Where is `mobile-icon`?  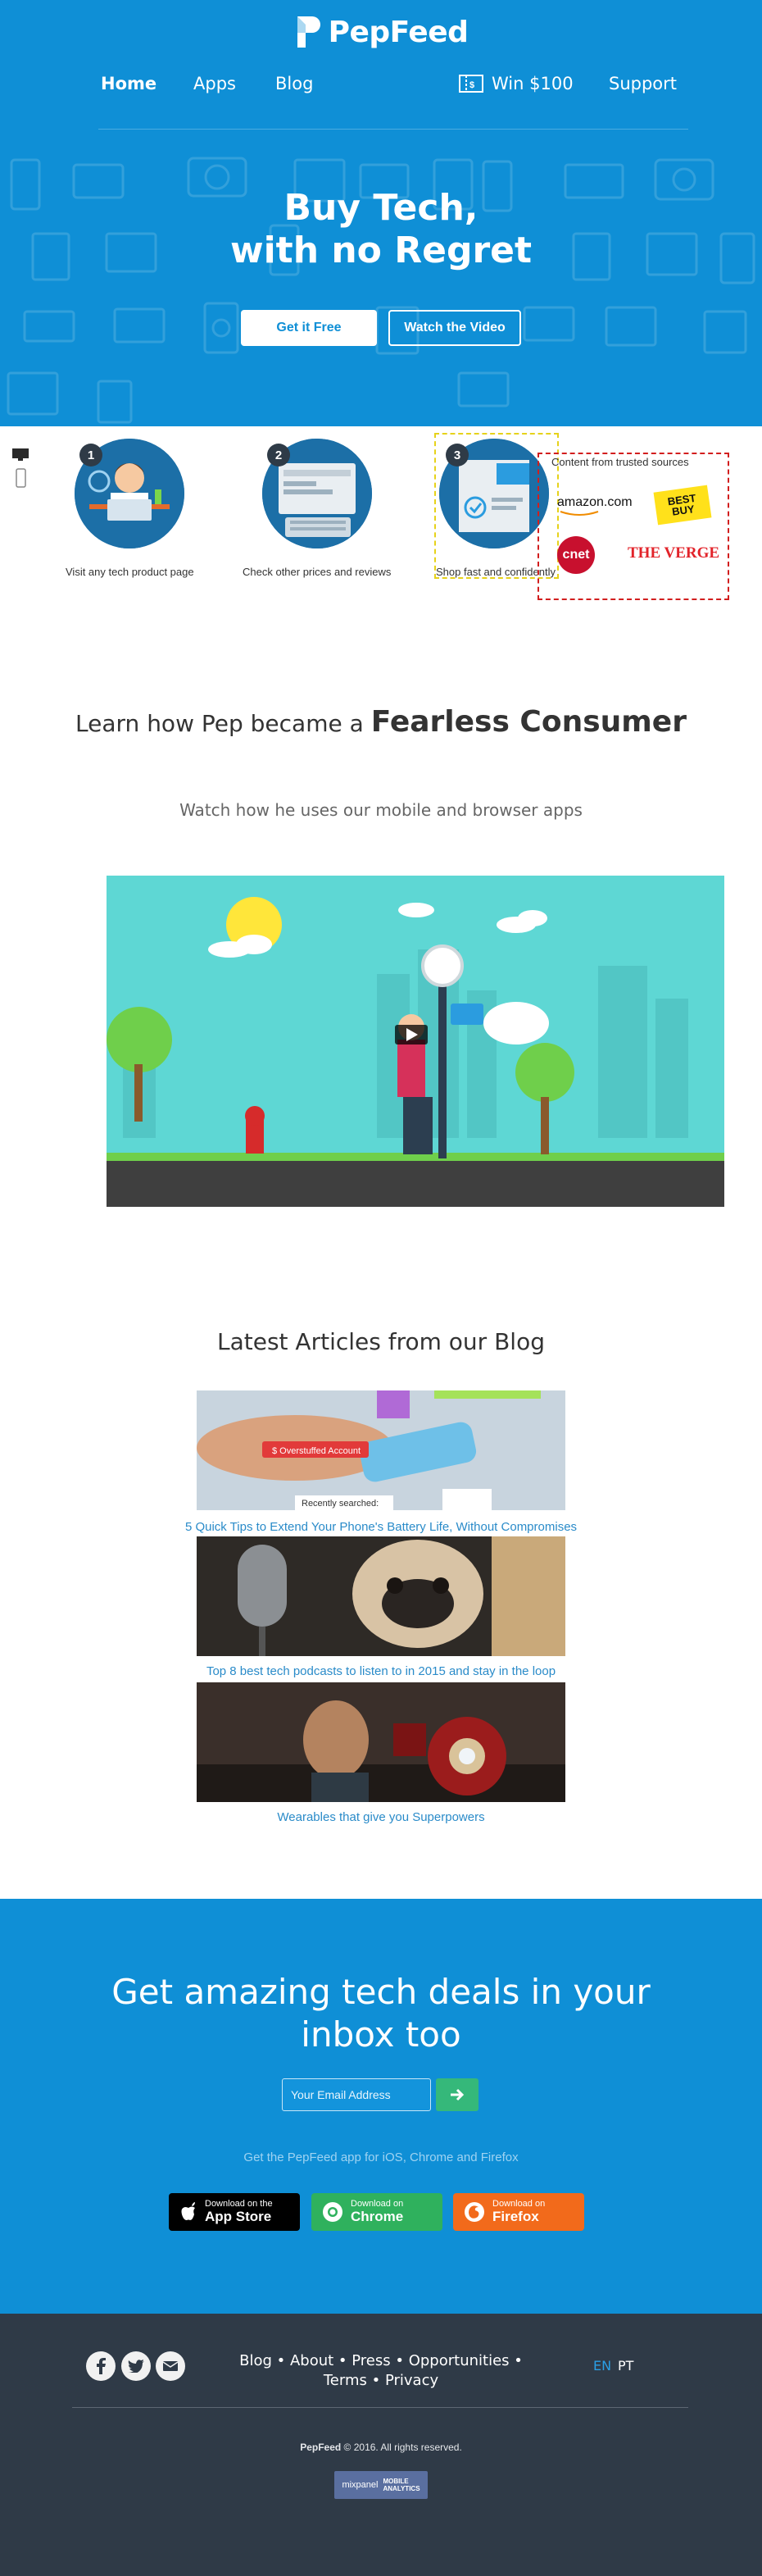
mobile-icon is located at coordinates (20, 479).